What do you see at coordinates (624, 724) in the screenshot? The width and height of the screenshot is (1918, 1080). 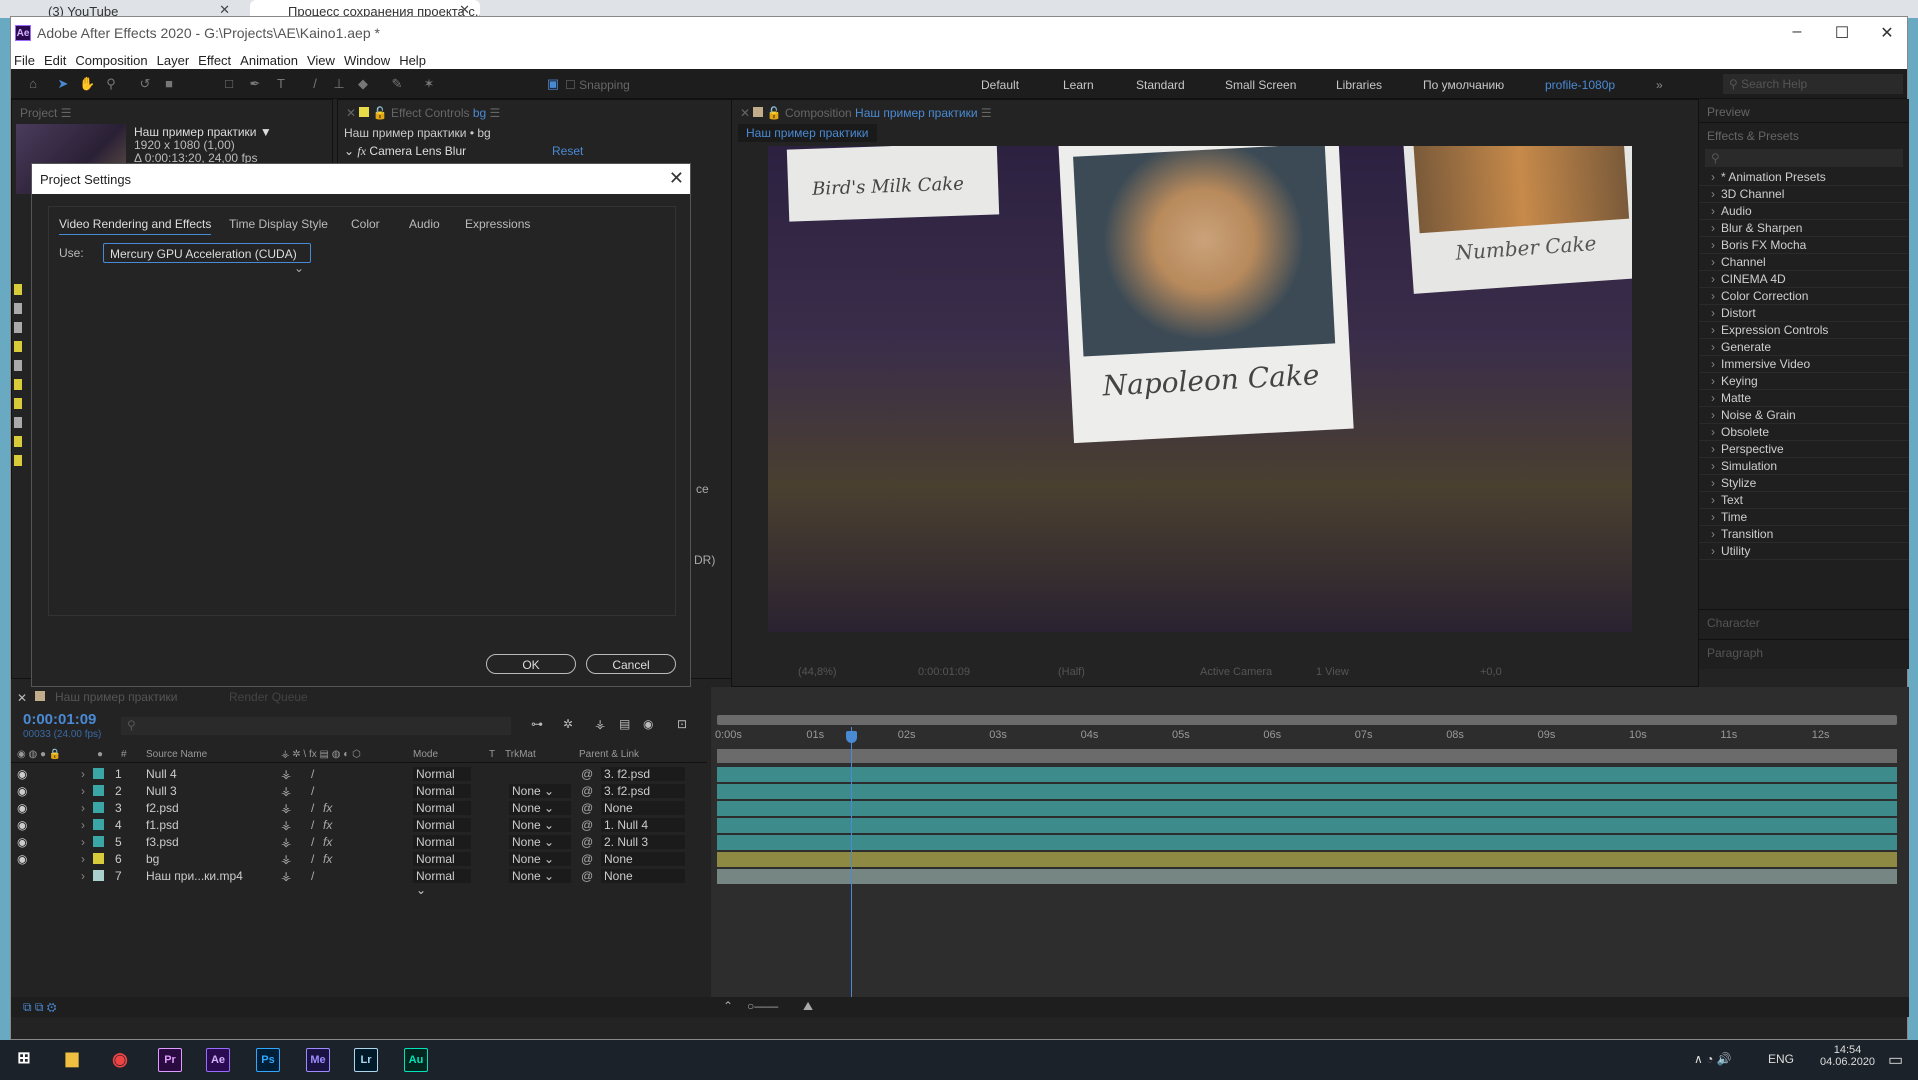 I see `frame-blending-icon: ▤` at bounding box center [624, 724].